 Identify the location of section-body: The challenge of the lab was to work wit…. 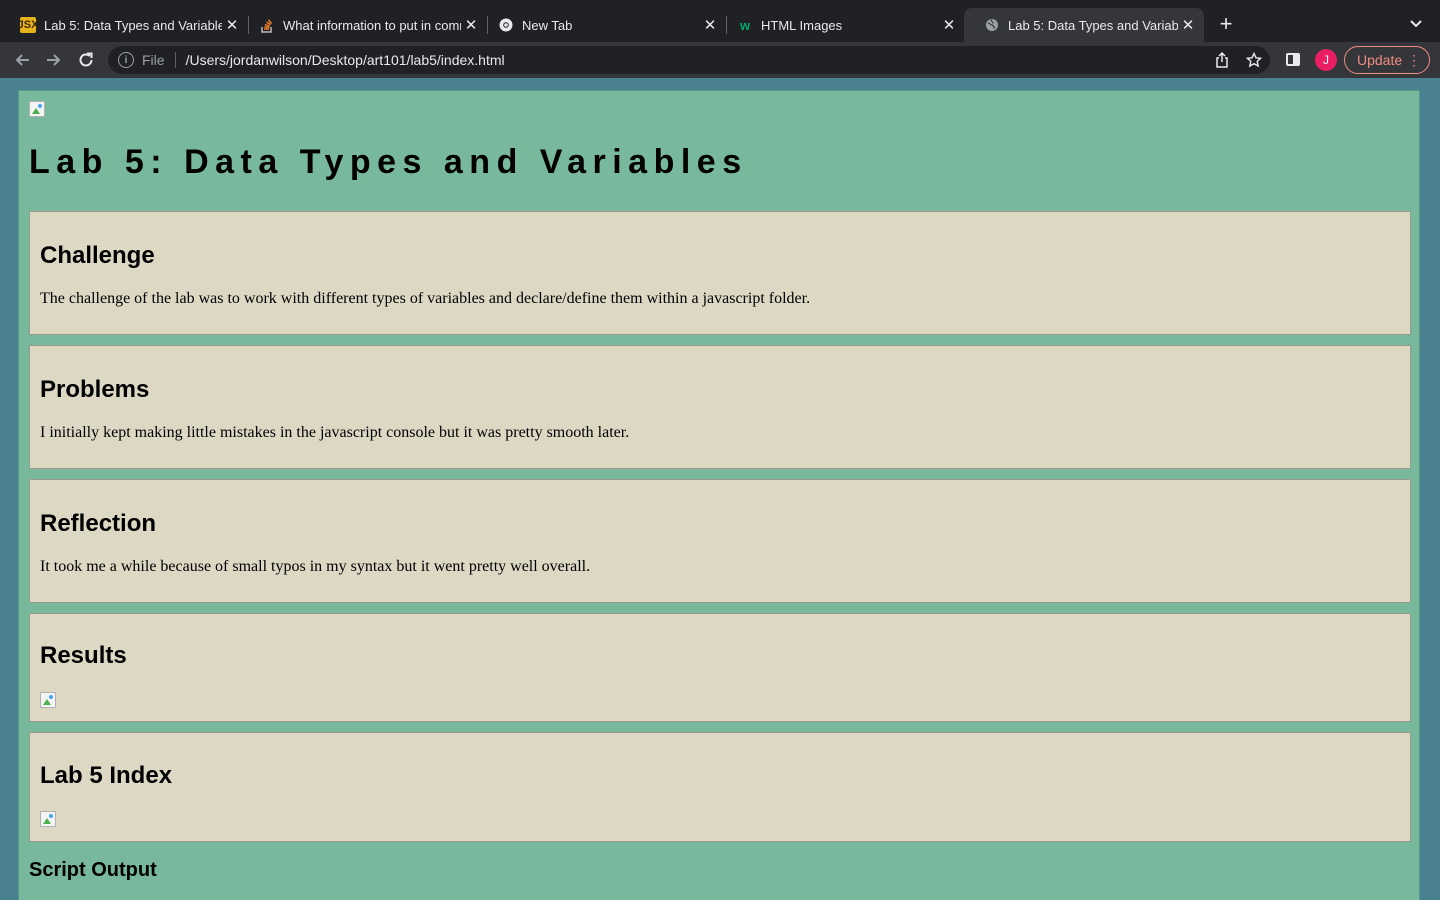
(425, 298).